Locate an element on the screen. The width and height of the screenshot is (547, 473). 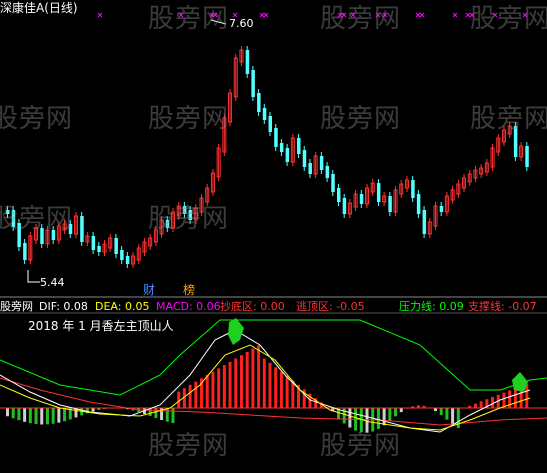
signal-highlight is located at coordinates (236, 331).